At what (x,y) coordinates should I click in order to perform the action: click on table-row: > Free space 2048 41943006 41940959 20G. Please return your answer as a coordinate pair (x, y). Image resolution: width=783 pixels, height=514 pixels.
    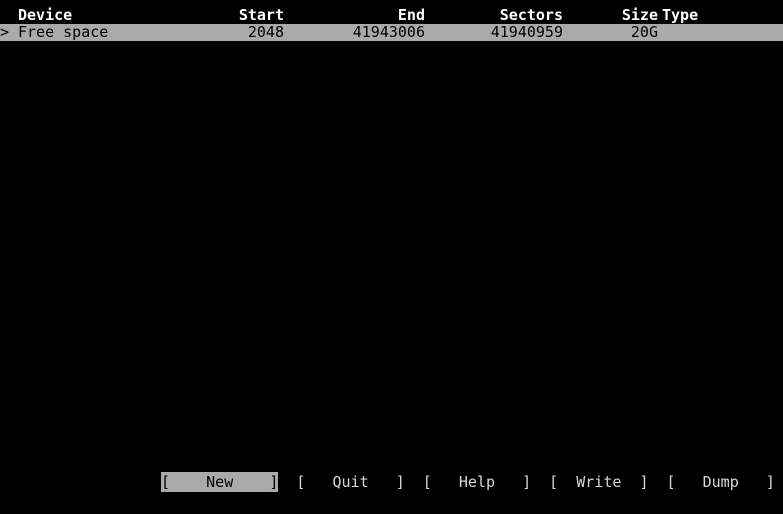
    Looking at the image, I should click on (391, 32).